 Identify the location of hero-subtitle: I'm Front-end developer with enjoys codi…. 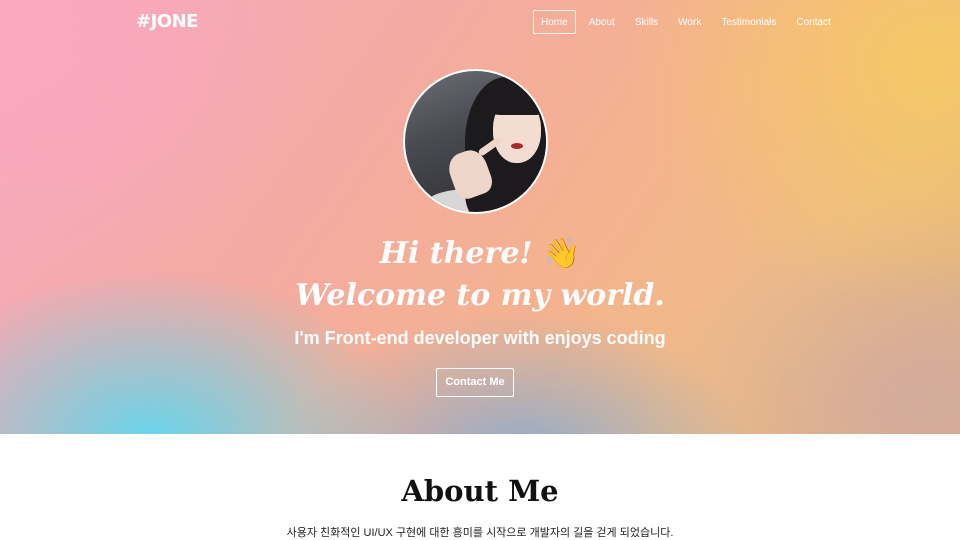
(480, 338).